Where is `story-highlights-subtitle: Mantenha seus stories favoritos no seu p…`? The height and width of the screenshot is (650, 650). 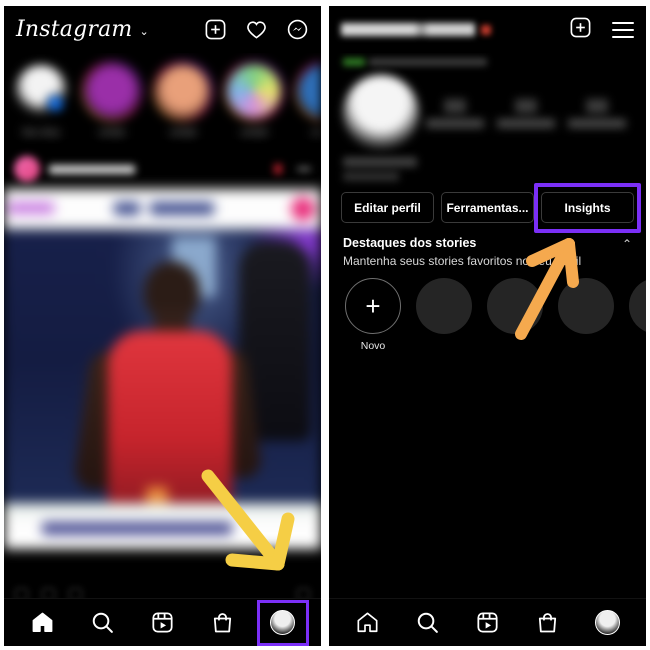
story-highlights-subtitle: Mantenha seus stories favoritos no seu p… is located at coordinates (462, 261).